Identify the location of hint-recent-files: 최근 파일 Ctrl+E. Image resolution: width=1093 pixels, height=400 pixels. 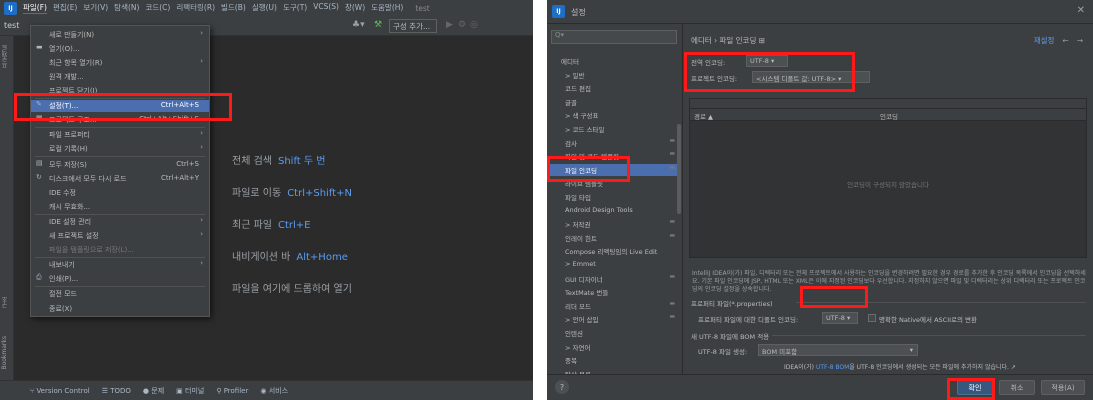
(271, 225).